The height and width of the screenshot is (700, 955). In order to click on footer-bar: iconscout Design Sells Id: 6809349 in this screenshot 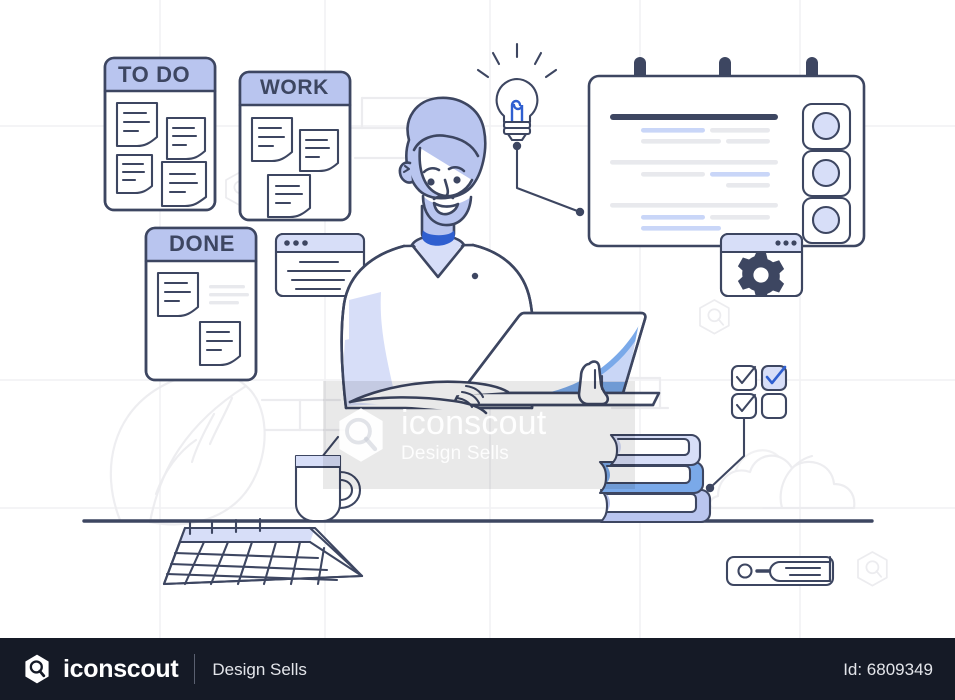, I will do `click(477, 669)`.